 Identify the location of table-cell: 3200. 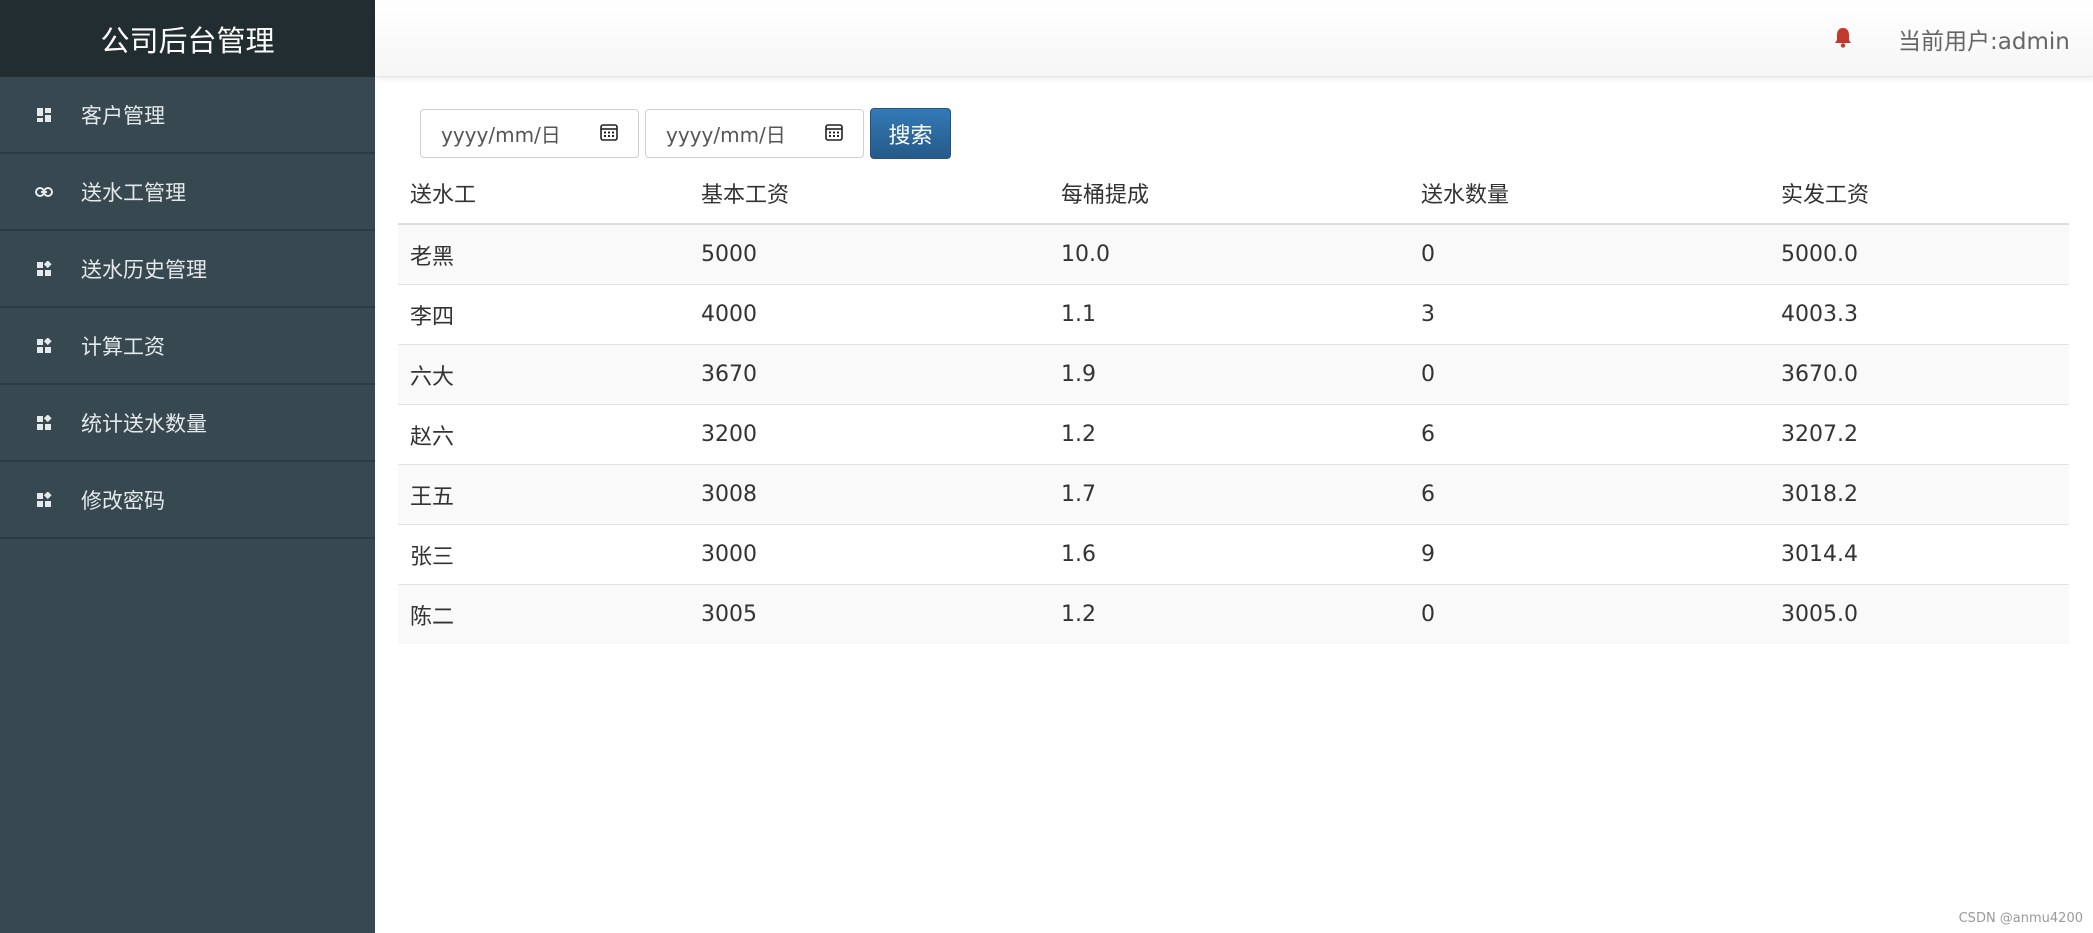
(869, 434).